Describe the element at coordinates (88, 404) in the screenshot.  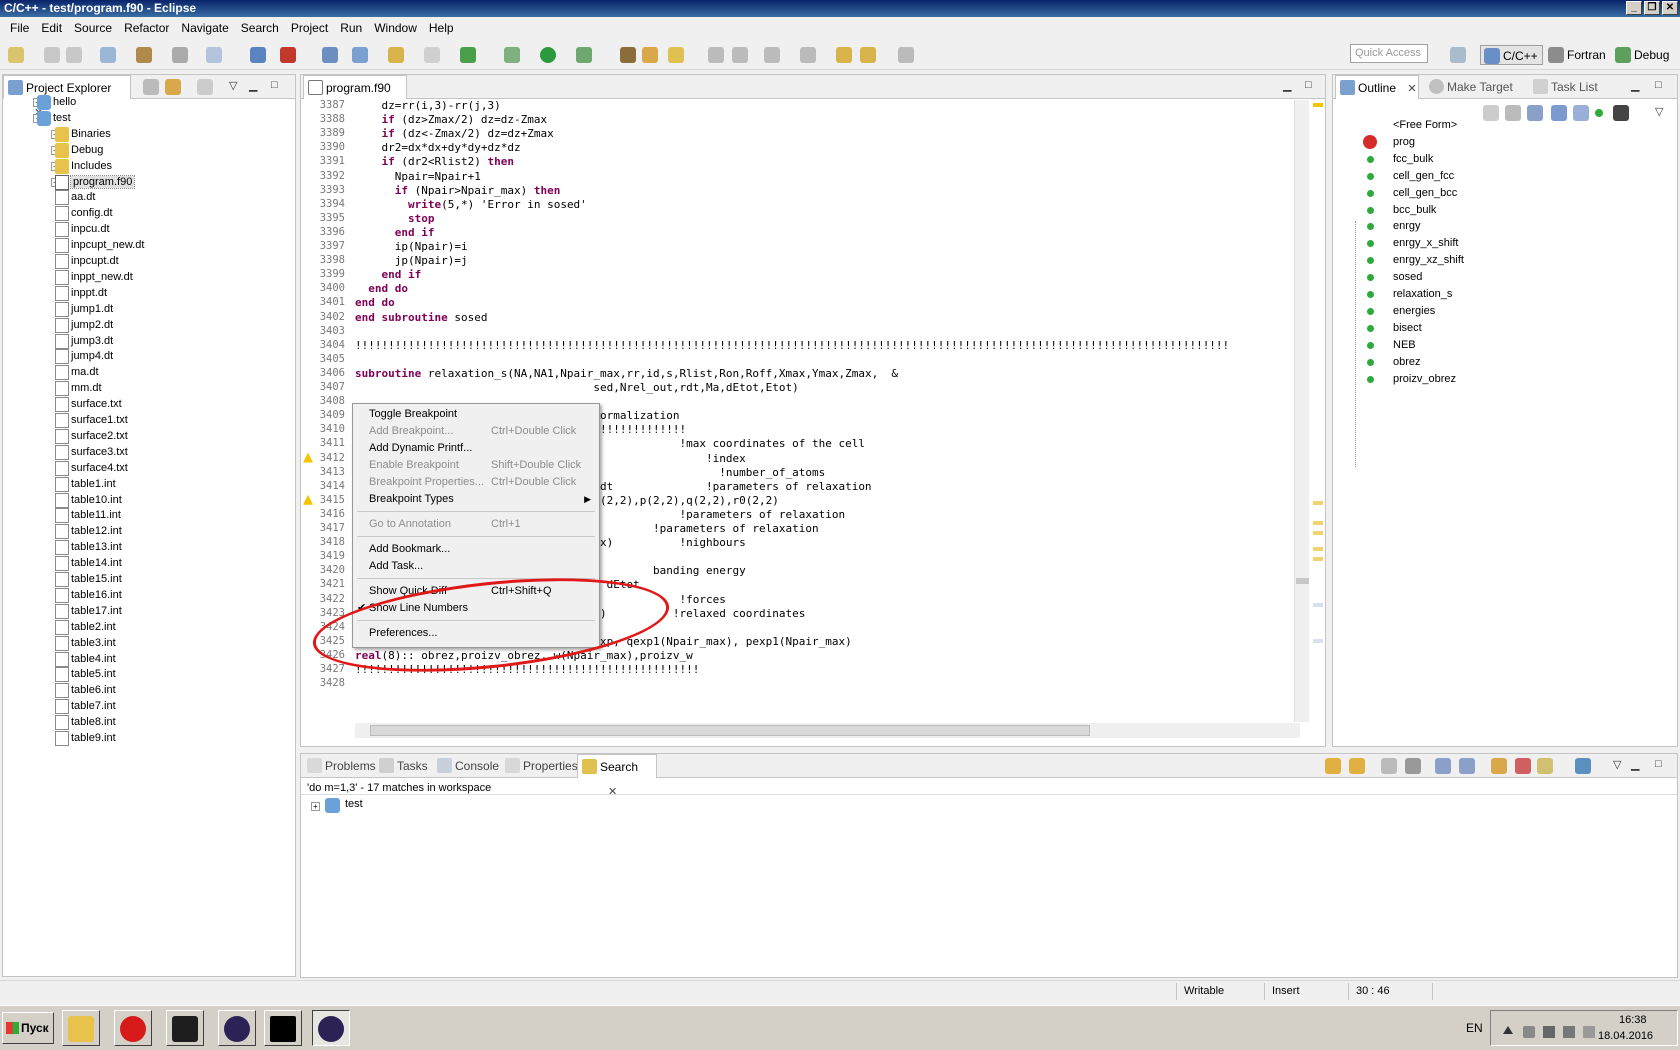
I see `tree-item-file: surface.txt` at that location.